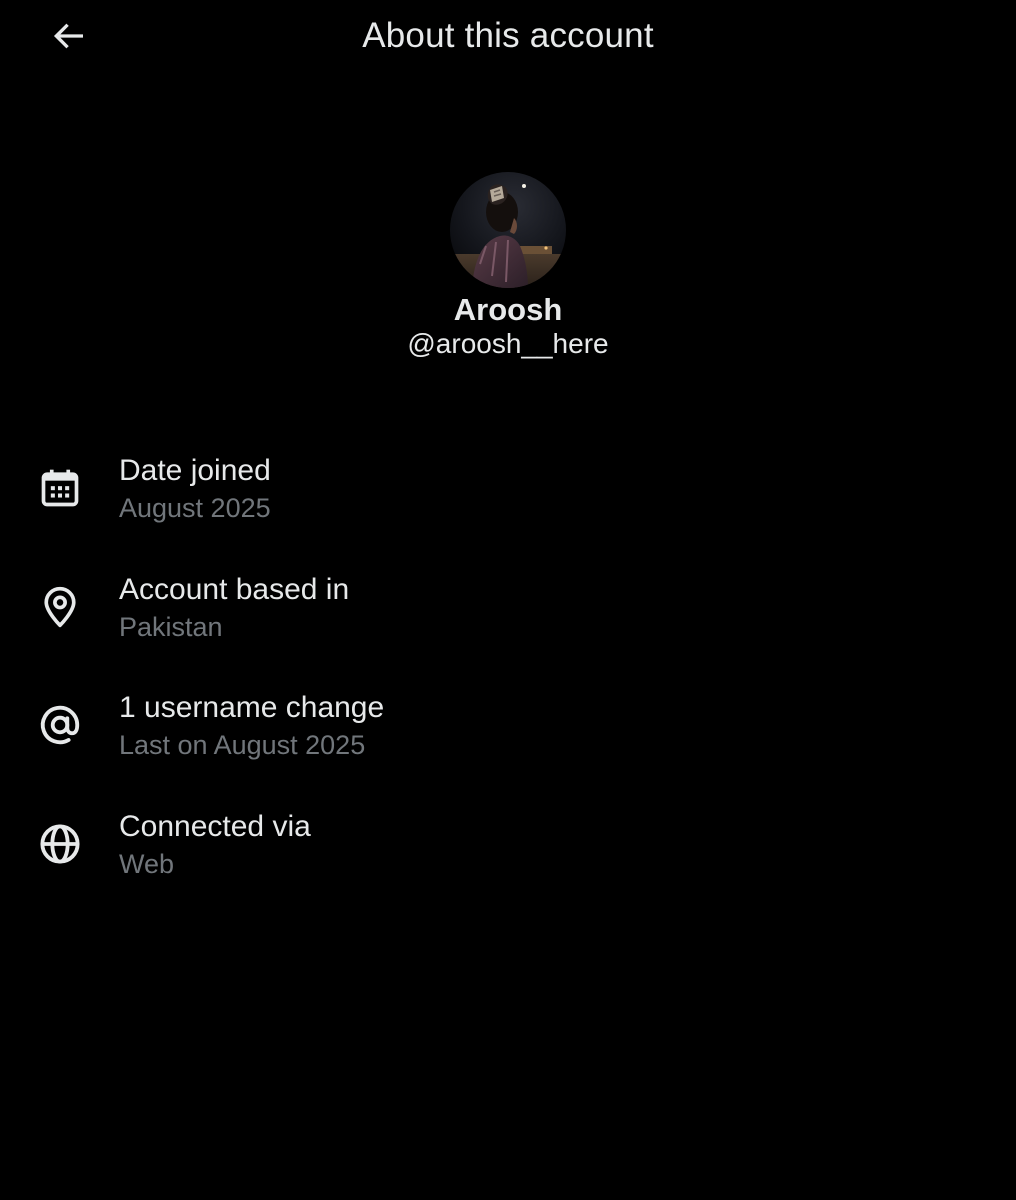 This screenshot has width=1016, height=1200. I want to click on globe-icon, so click(60, 843).